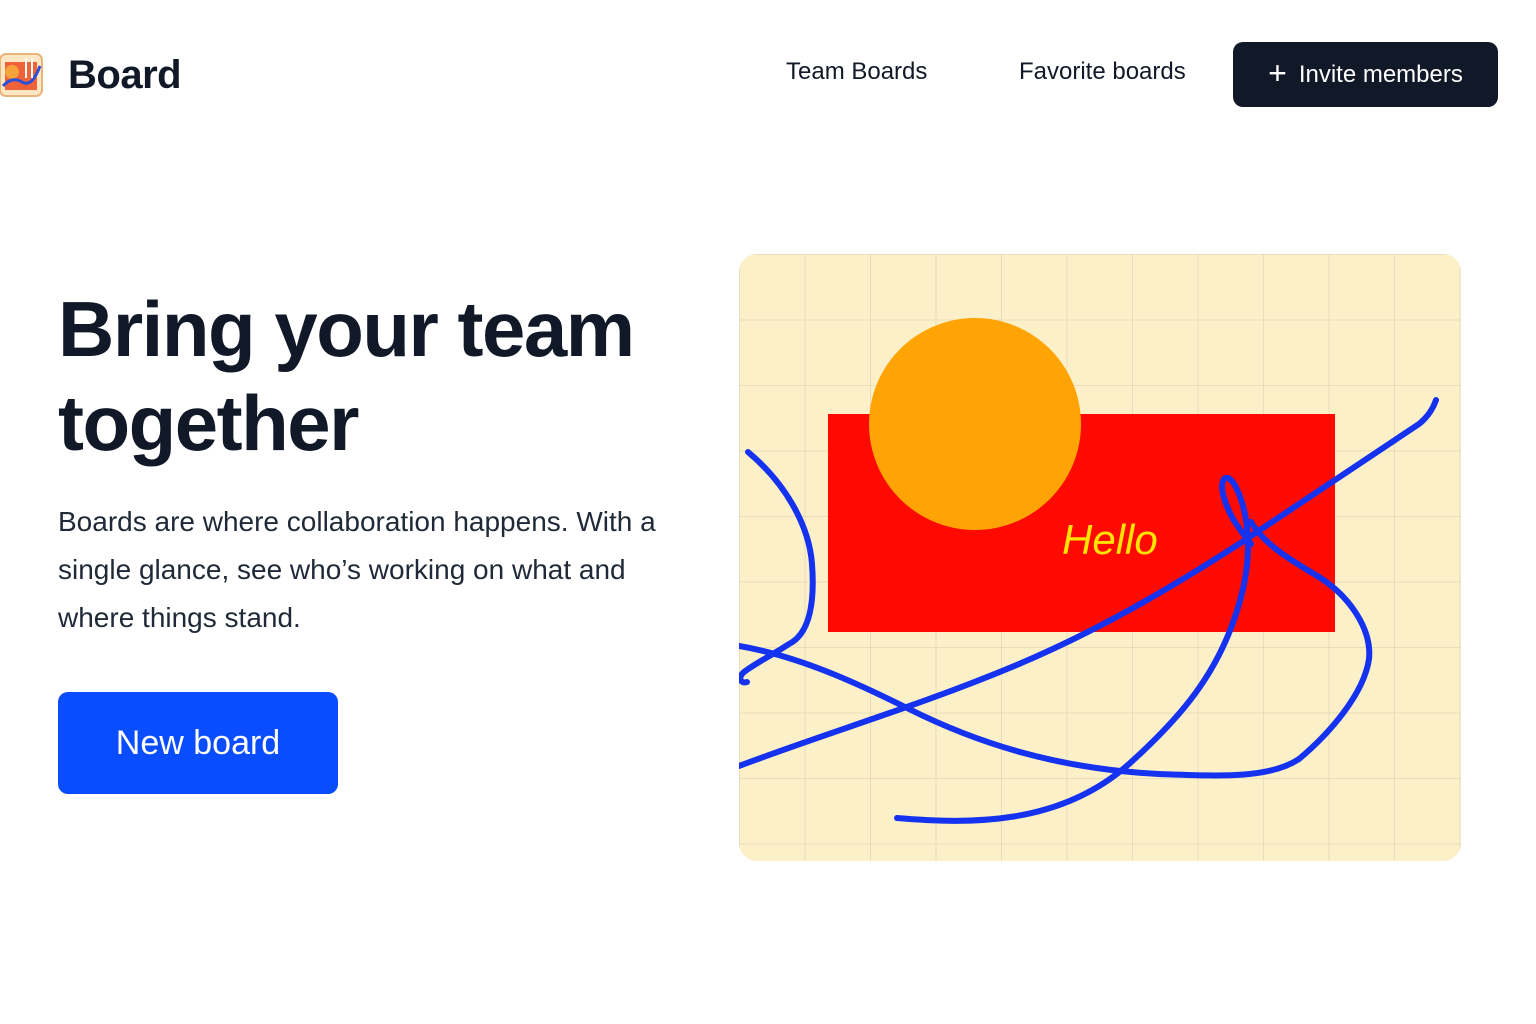  What do you see at coordinates (1102, 72) in the screenshot?
I see `nav-favorite-boards: Favorite boards` at bounding box center [1102, 72].